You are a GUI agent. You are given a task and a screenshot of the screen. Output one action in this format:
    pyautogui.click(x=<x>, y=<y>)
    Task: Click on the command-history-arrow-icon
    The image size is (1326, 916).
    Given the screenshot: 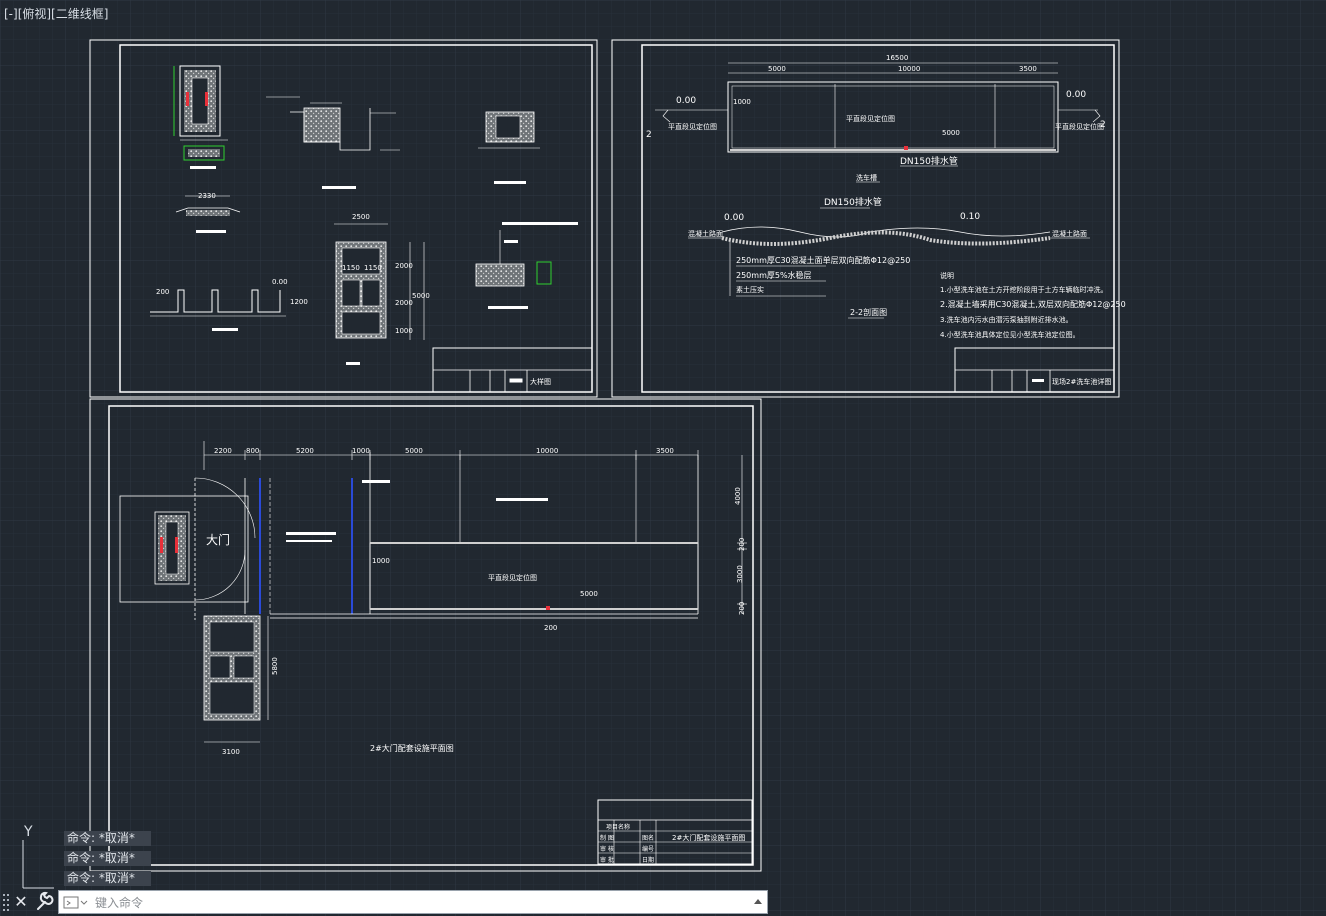 What is the action you would take?
    pyautogui.click(x=758, y=902)
    